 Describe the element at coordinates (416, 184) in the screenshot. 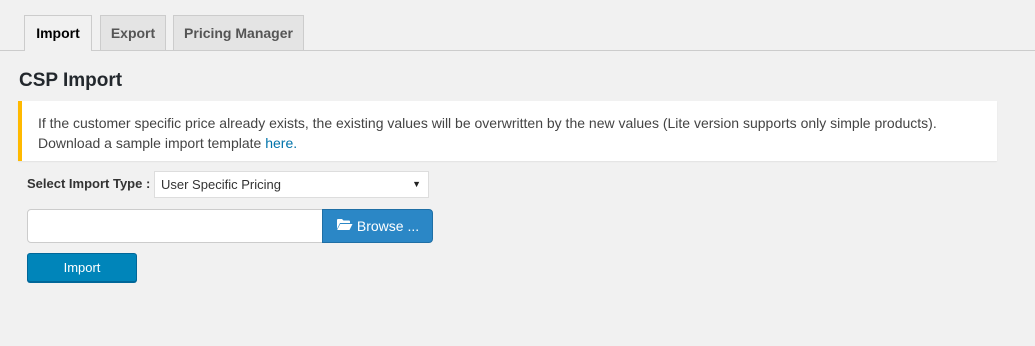

I see `chevron-down-icon: ▼` at that location.